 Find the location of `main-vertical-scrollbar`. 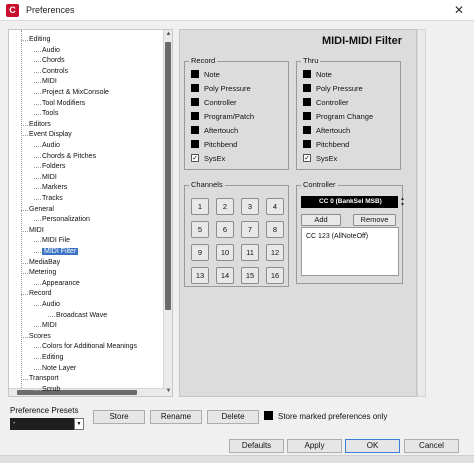

main-vertical-scrollbar is located at coordinates (421, 213).